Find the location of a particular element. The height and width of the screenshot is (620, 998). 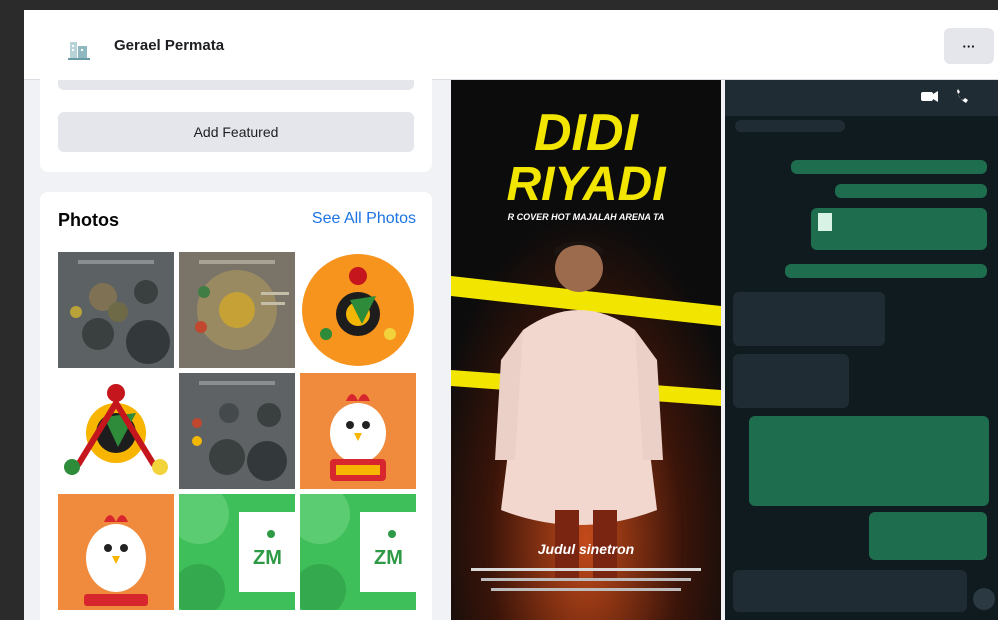

more-options-button: ··· is located at coordinates (969, 46).